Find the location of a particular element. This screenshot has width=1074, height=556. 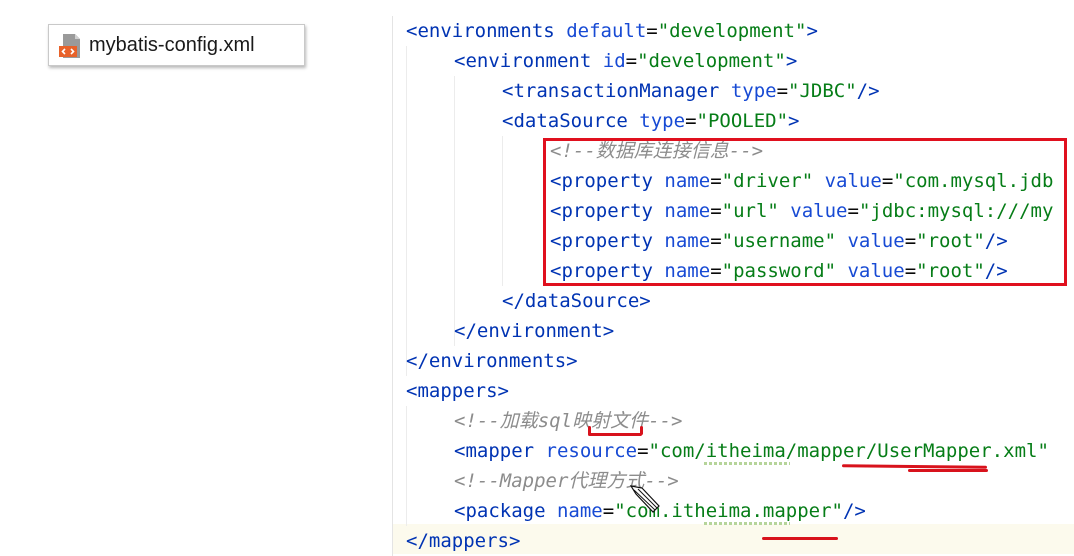

code-line-10: </dataSource> is located at coordinates (576, 301).